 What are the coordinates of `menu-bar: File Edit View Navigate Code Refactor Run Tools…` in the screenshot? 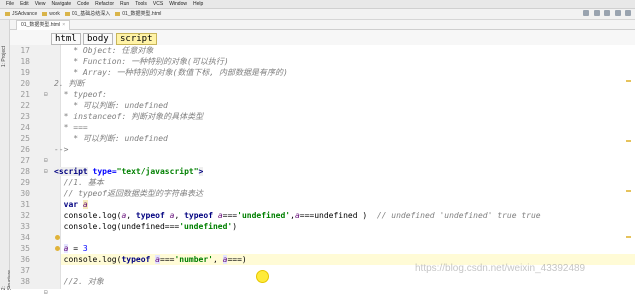 It's located at (317, 4).